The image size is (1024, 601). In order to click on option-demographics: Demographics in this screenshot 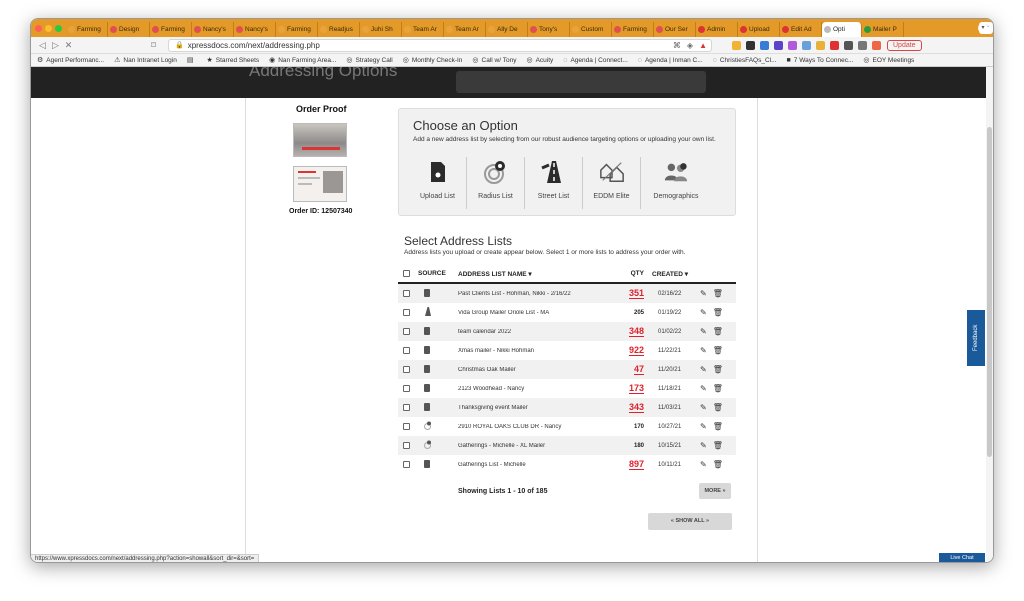, I will do `click(676, 183)`.